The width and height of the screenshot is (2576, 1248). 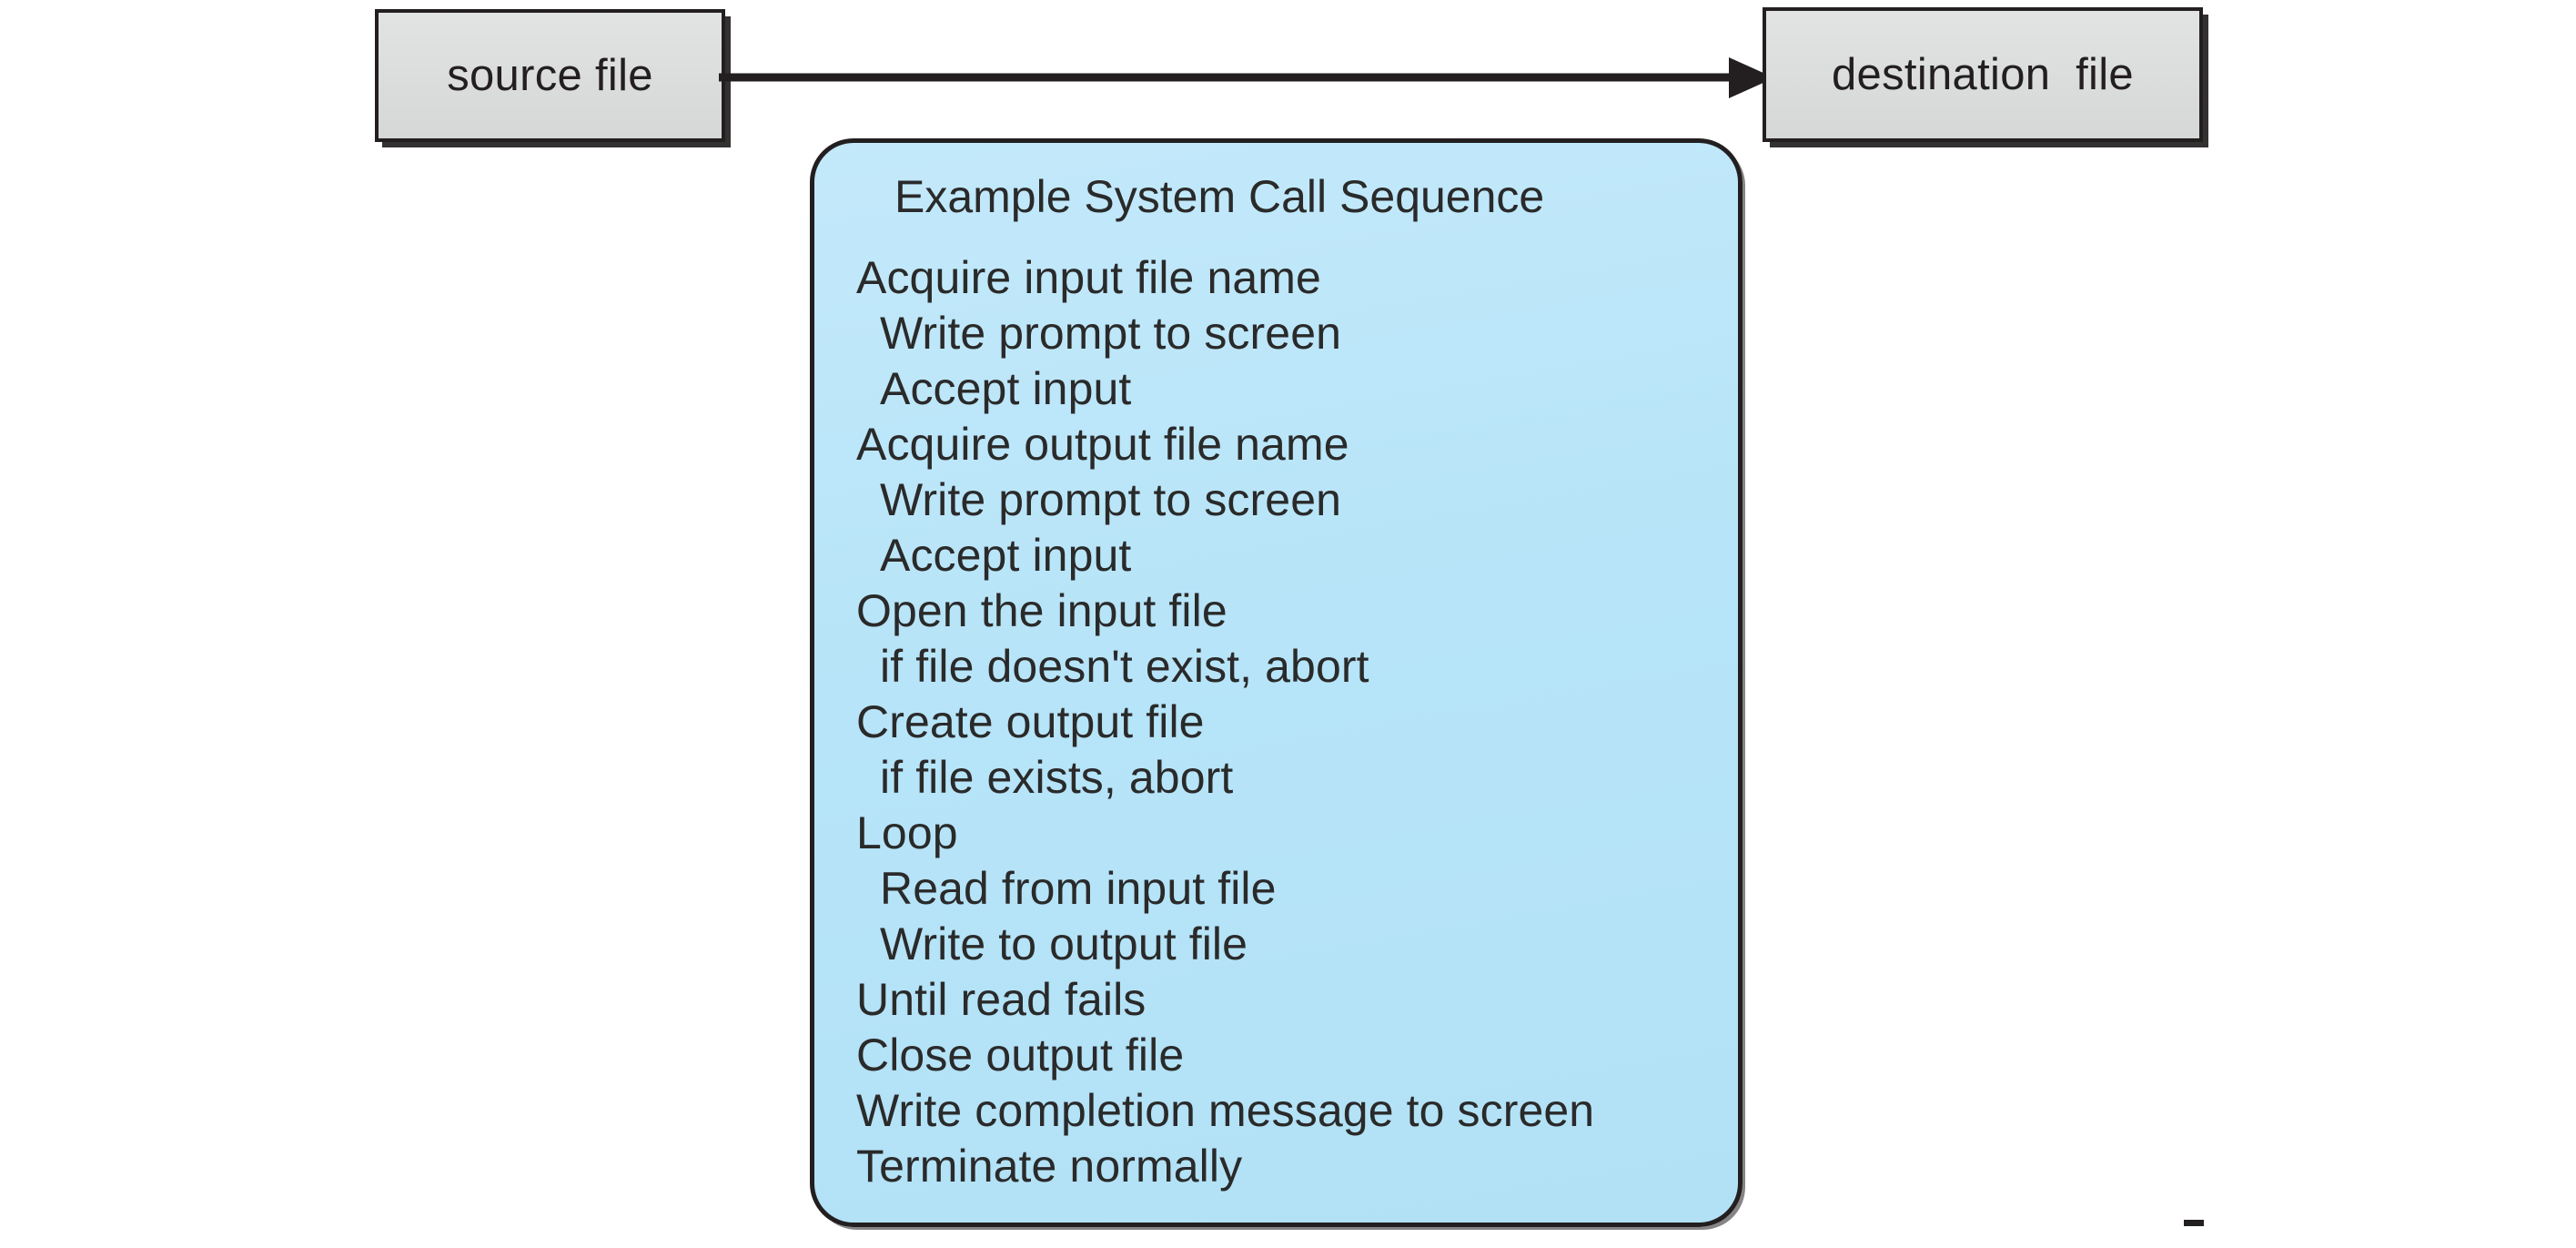 What do you see at coordinates (1041, 610) in the screenshot?
I see `sequence-step: Open the input file` at bounding box center [1041, 610].